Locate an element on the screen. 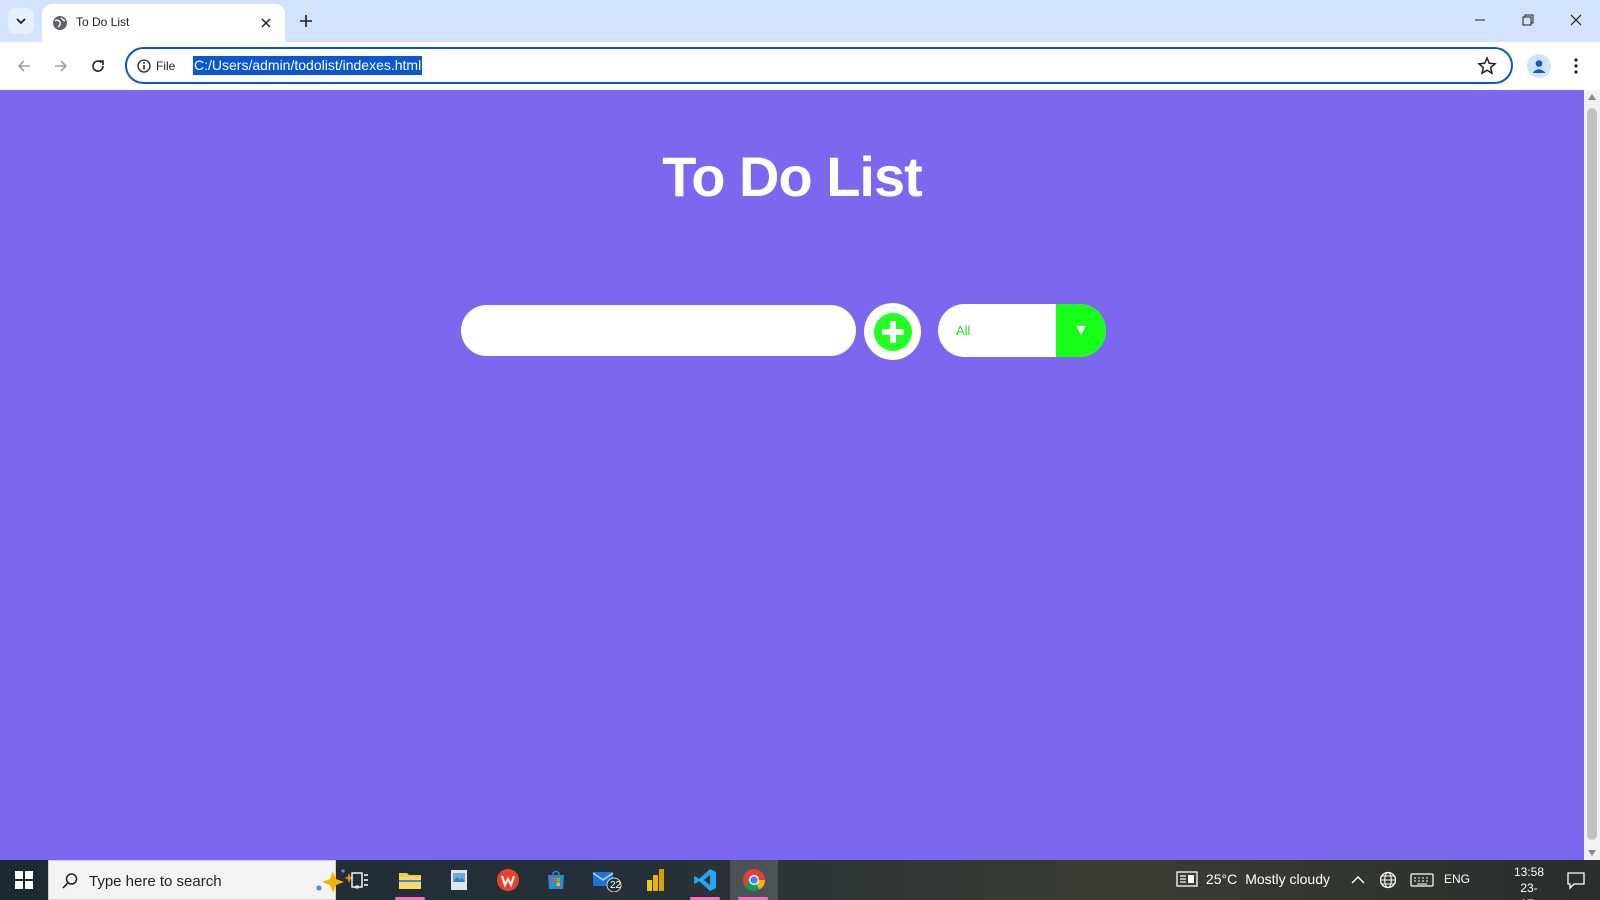 This screenshot has width=1600, height=900. taskbar-search: Type here to search is located at coordinates (203, 880).